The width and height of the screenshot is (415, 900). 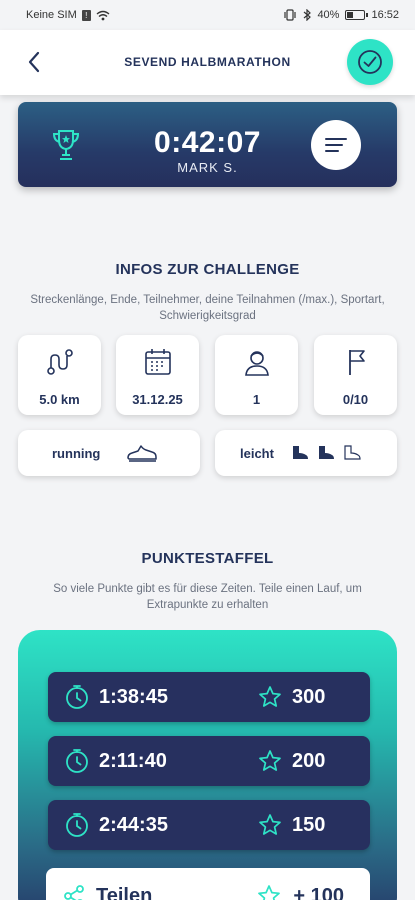 What do you see at coordinates (207, 558) in the screenshot?
I see `points-section-title: PUNKTESTAFFEL` at bounding box center [207, 558].